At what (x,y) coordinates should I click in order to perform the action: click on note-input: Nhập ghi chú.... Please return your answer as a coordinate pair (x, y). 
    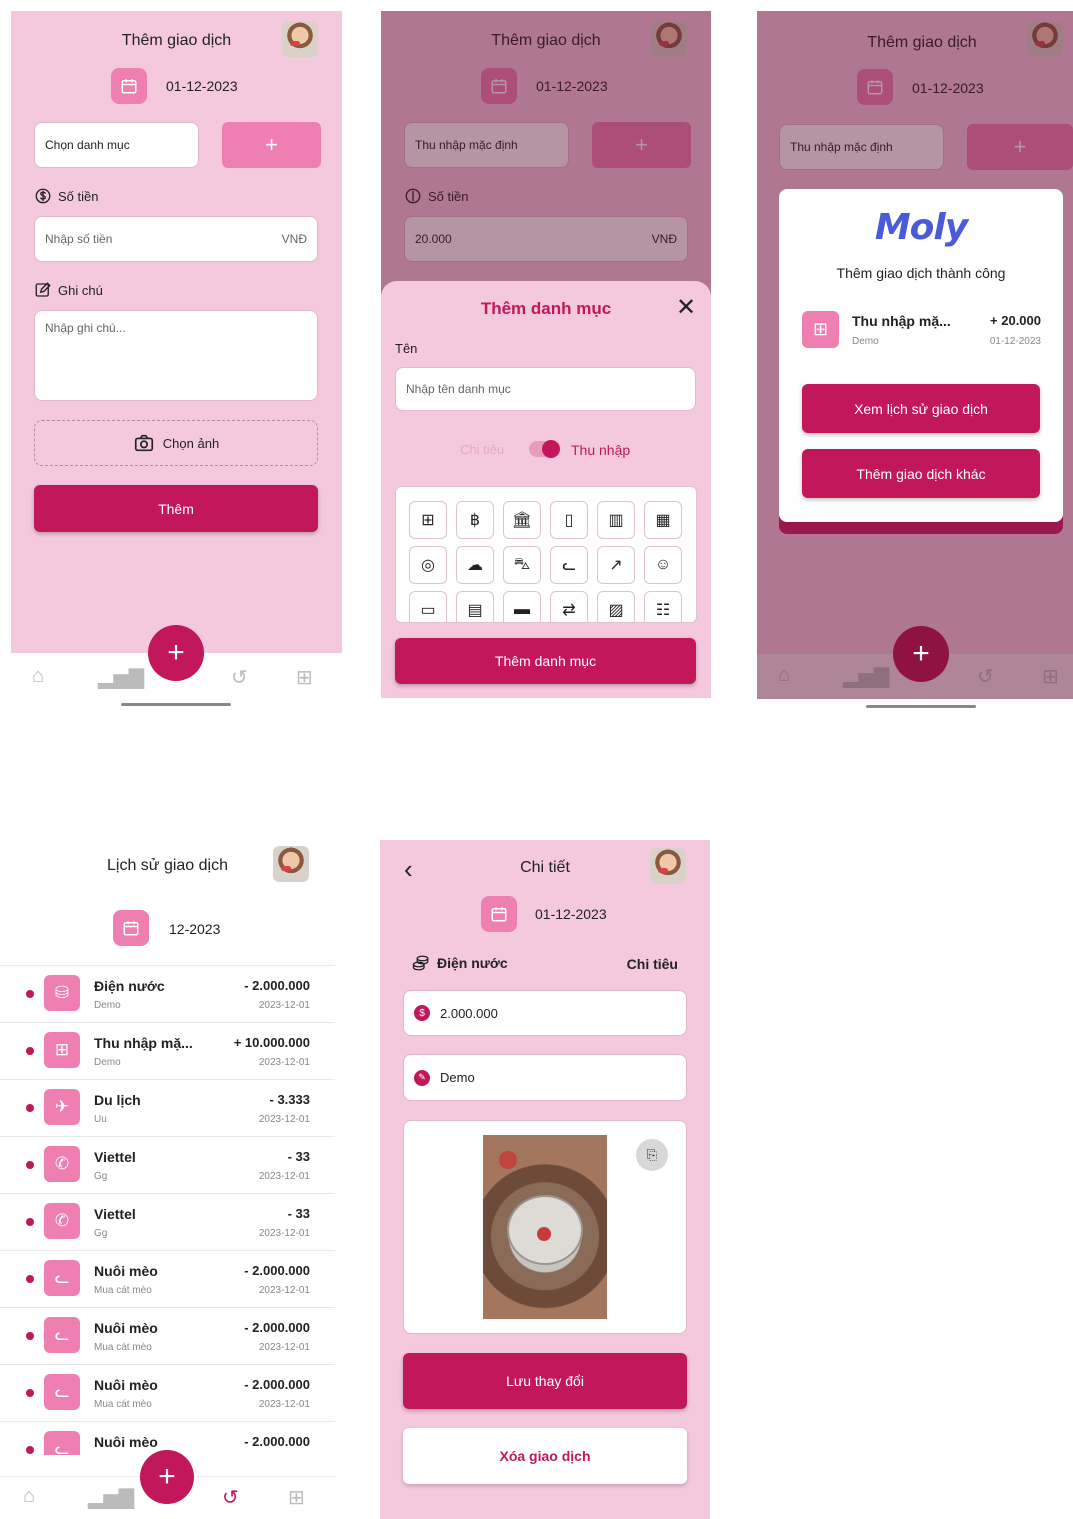
    Looking at the image, I should click on (176, 355).